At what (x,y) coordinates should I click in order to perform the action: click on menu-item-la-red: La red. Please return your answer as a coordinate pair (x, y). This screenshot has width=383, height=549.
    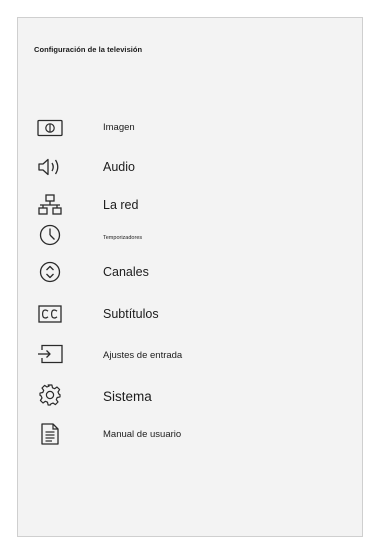
    Looking at the image, I should click on (188, 205).